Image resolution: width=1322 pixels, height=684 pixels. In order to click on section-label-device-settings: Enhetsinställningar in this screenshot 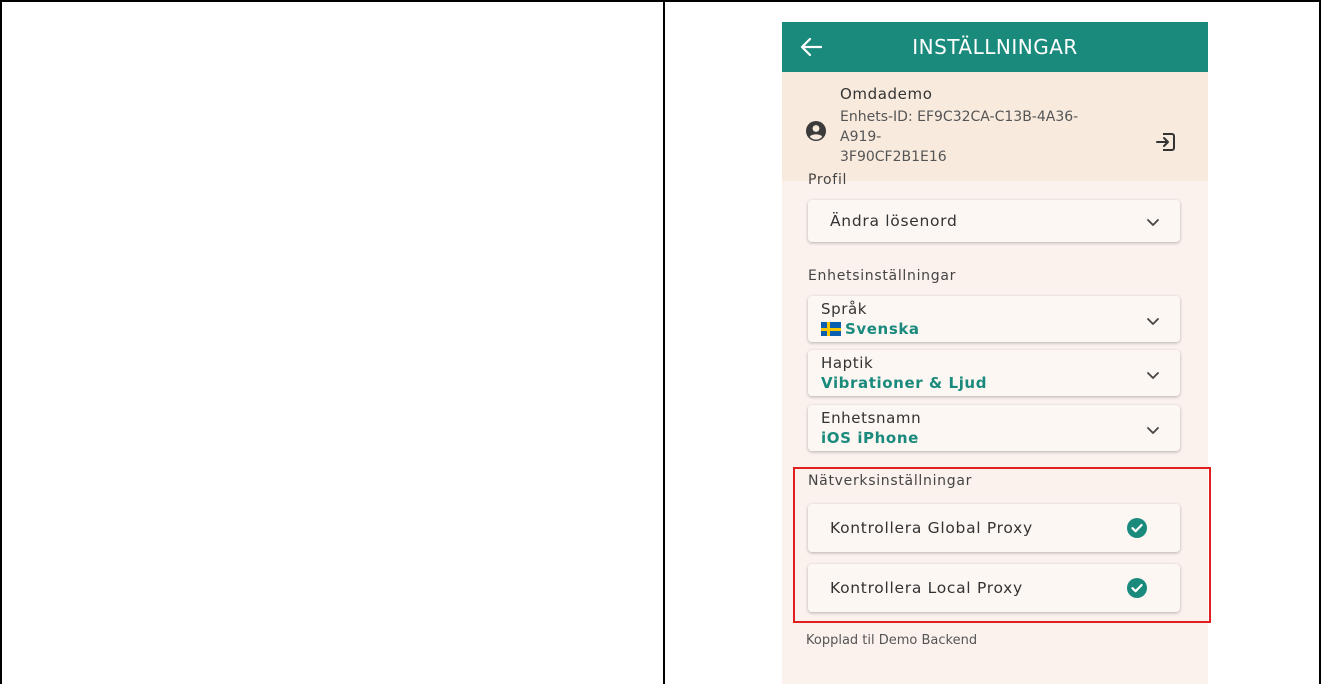, I will do `click(882, 276)`.